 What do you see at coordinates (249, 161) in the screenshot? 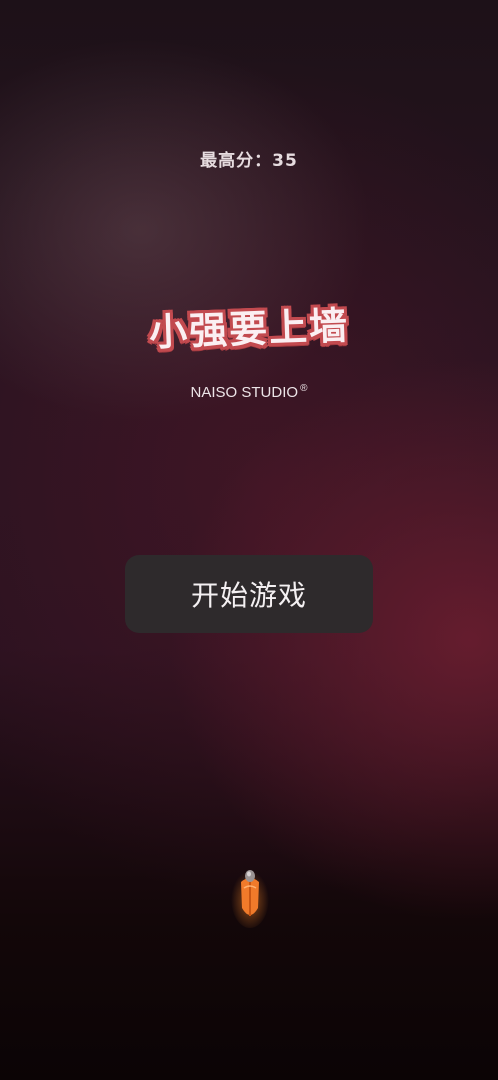
I see `high-score-label: 最高分：35` at bounding box center [249, 161].